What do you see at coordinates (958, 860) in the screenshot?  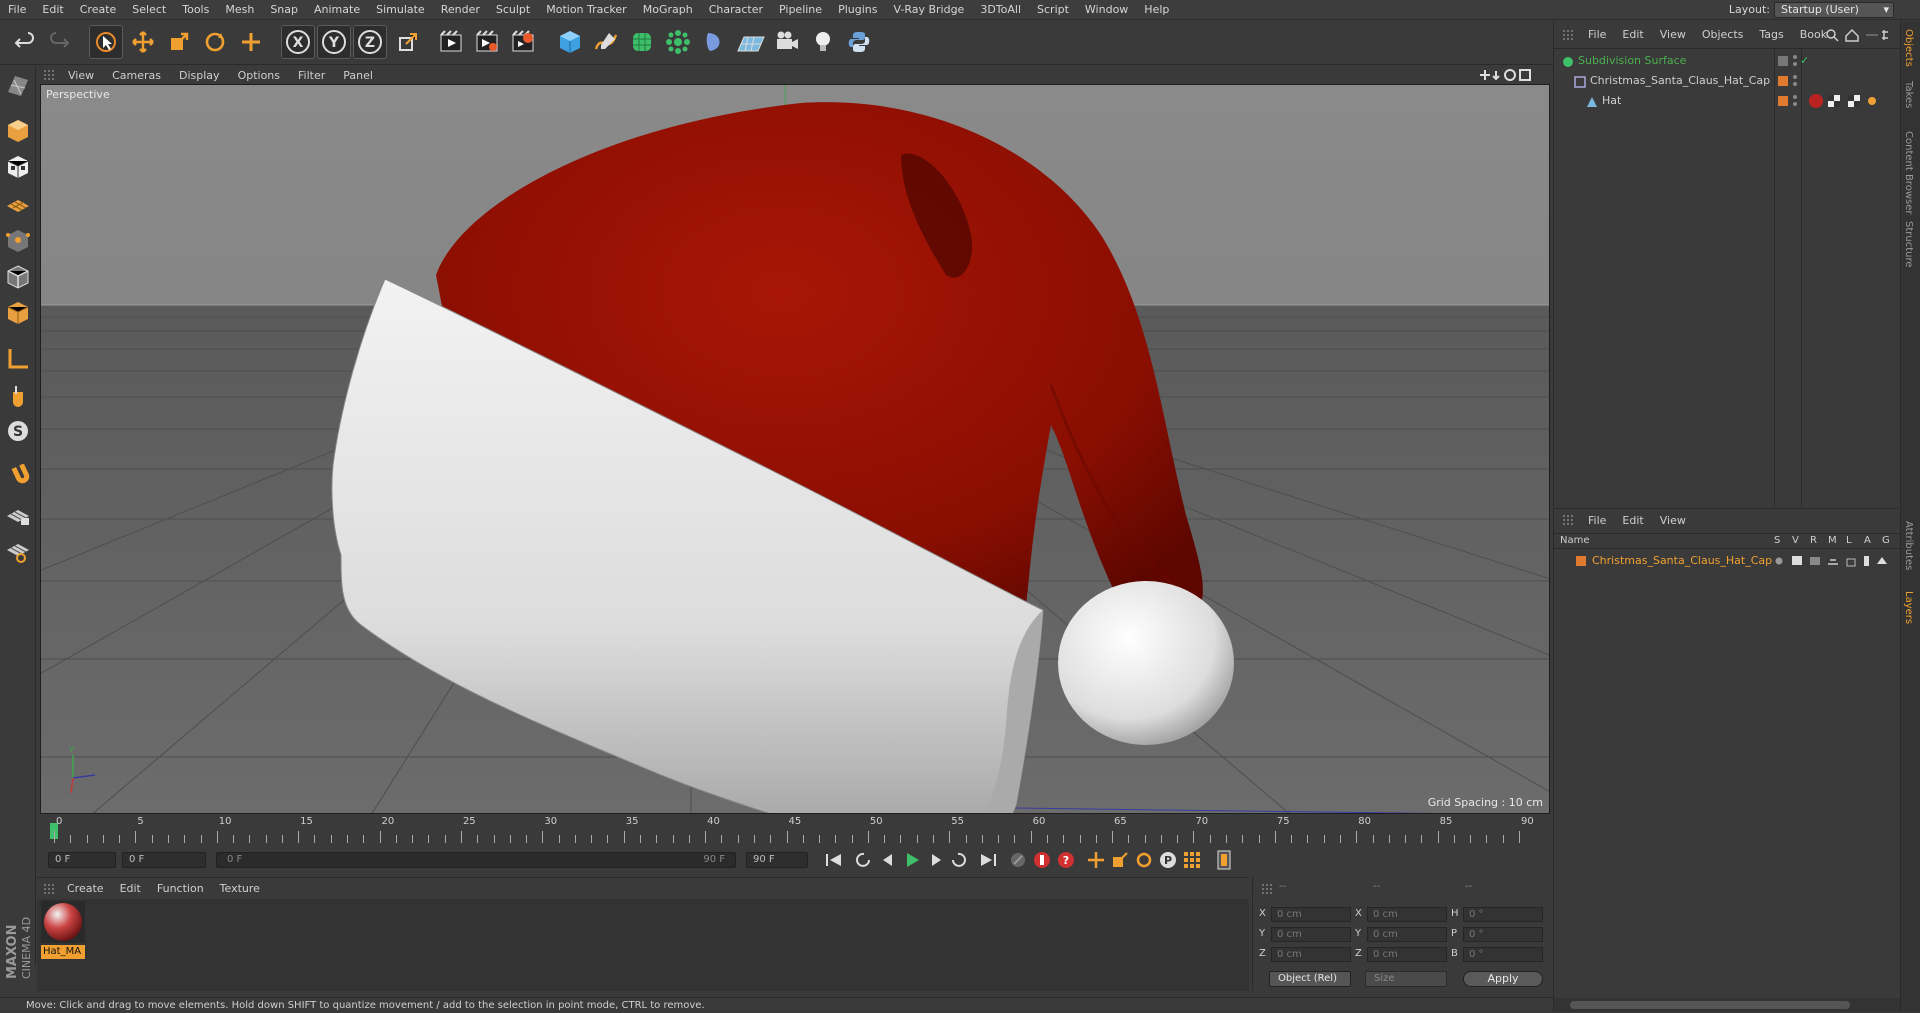 I see `next-key-icon` at bounding box center [958, 860].